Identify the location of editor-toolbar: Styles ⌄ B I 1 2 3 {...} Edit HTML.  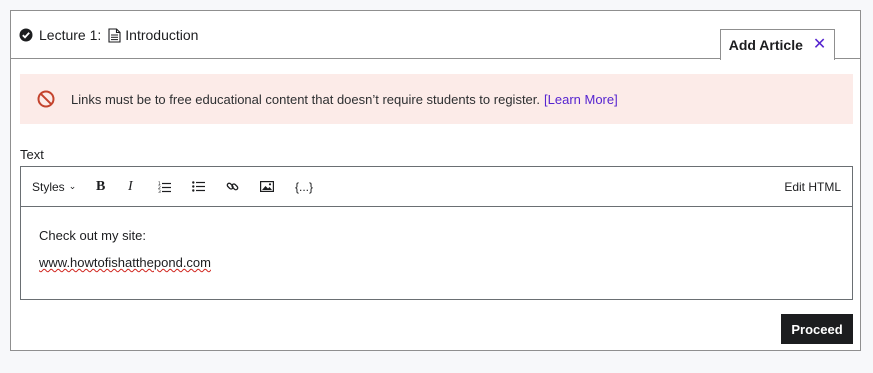
(436, 187).